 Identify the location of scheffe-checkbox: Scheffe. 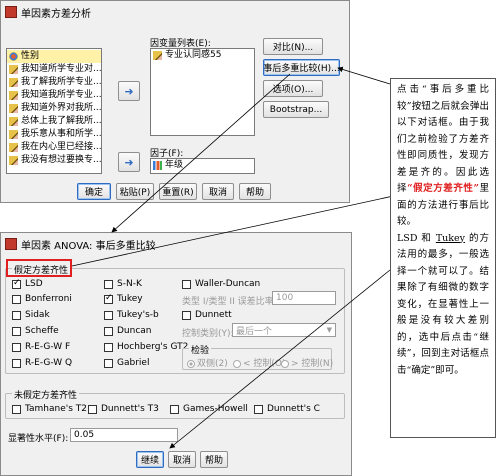
(35, 331).